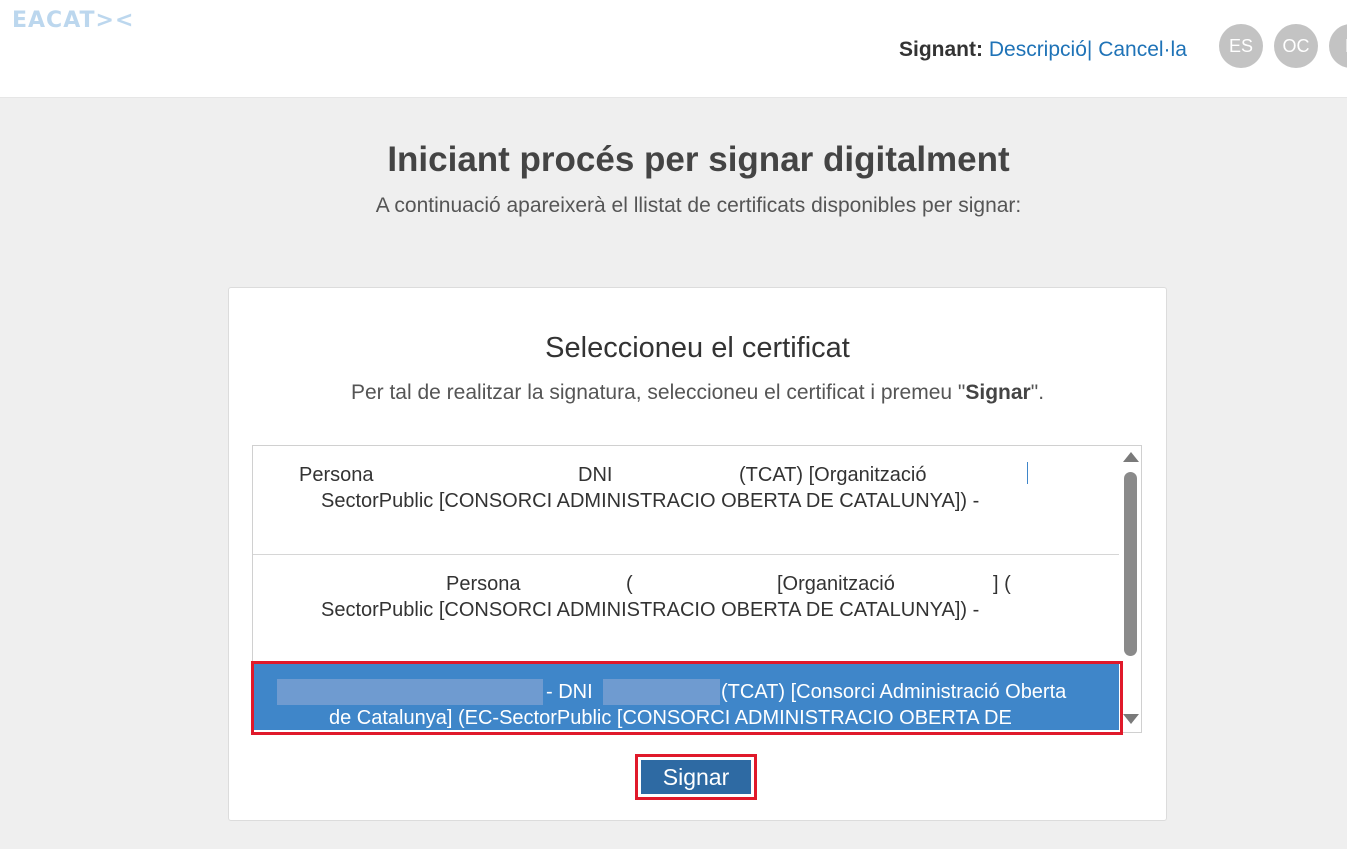 The image size is (1347, 849). I want to click on language-third-button: E, so click(1338, 46).